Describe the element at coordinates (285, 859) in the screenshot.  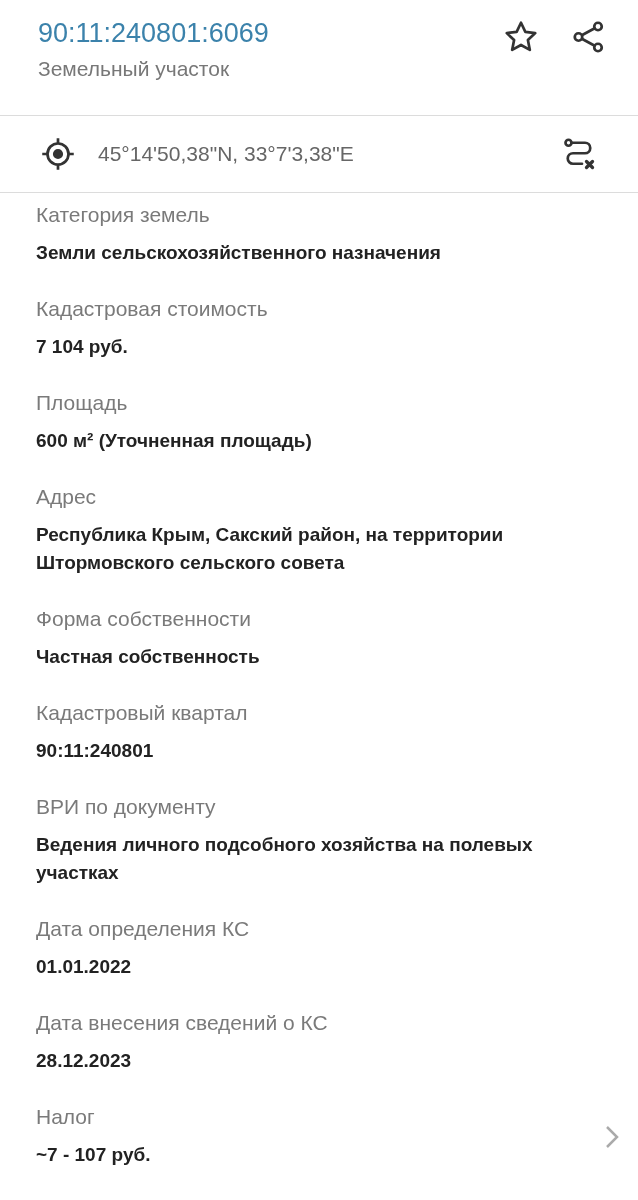
I see `field-value: Ведения личного подсобного хозяйства на полевых участках` at that location.